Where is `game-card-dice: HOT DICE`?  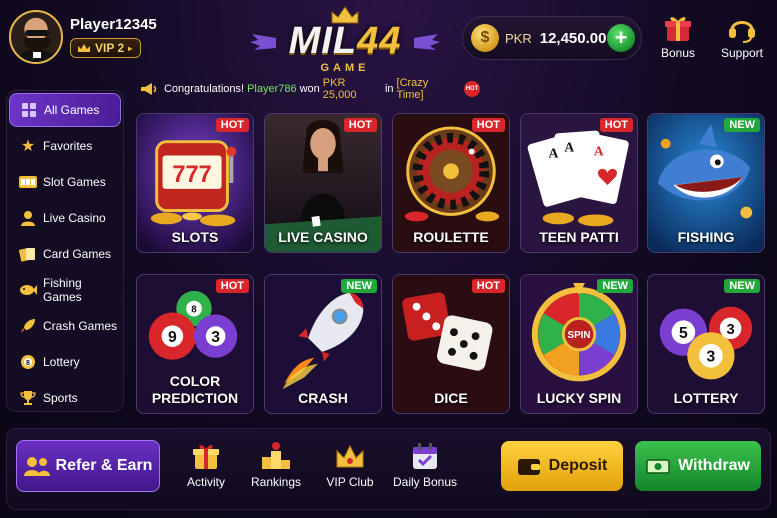 game-card-dice: HOT DICE is located at coordinates (451, 344).